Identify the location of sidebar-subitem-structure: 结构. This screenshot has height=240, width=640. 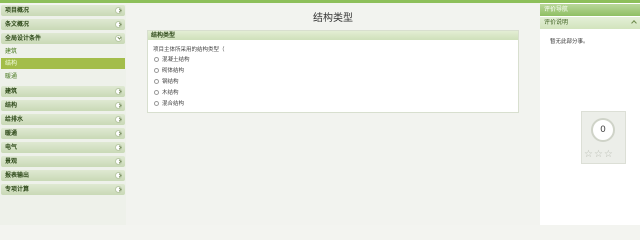
(63, 63).